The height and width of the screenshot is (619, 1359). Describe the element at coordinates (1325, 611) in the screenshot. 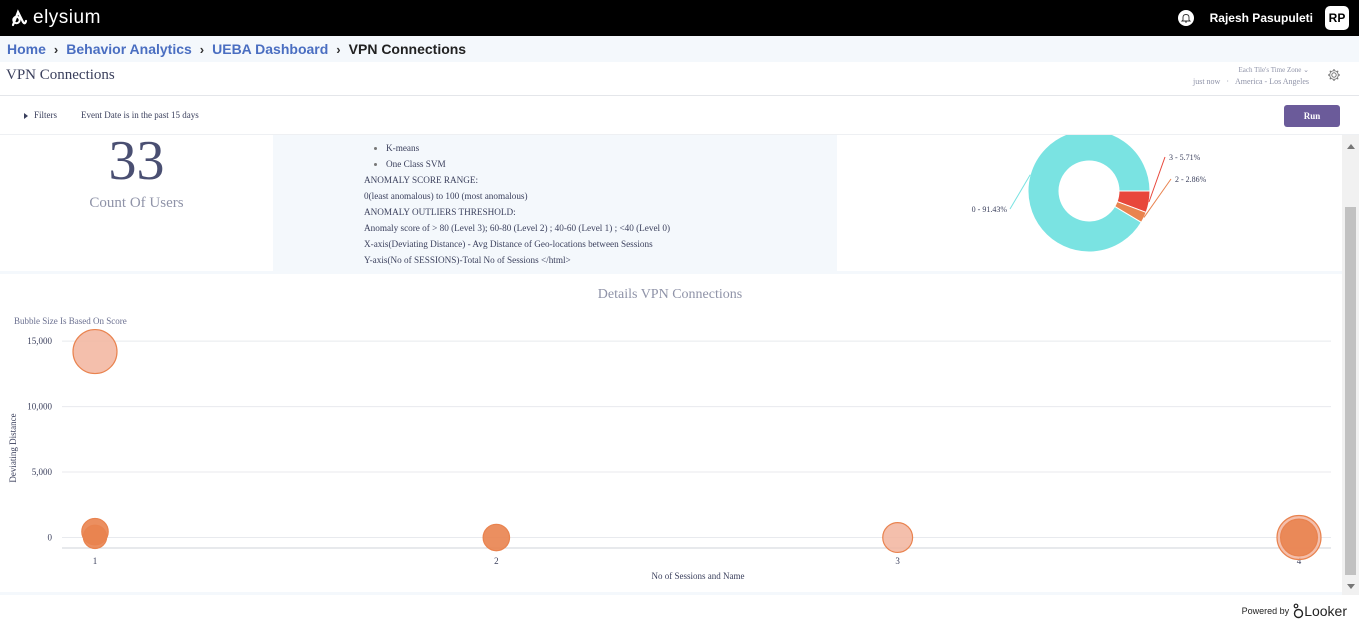

I see `looker-brand: Looker` at that location.